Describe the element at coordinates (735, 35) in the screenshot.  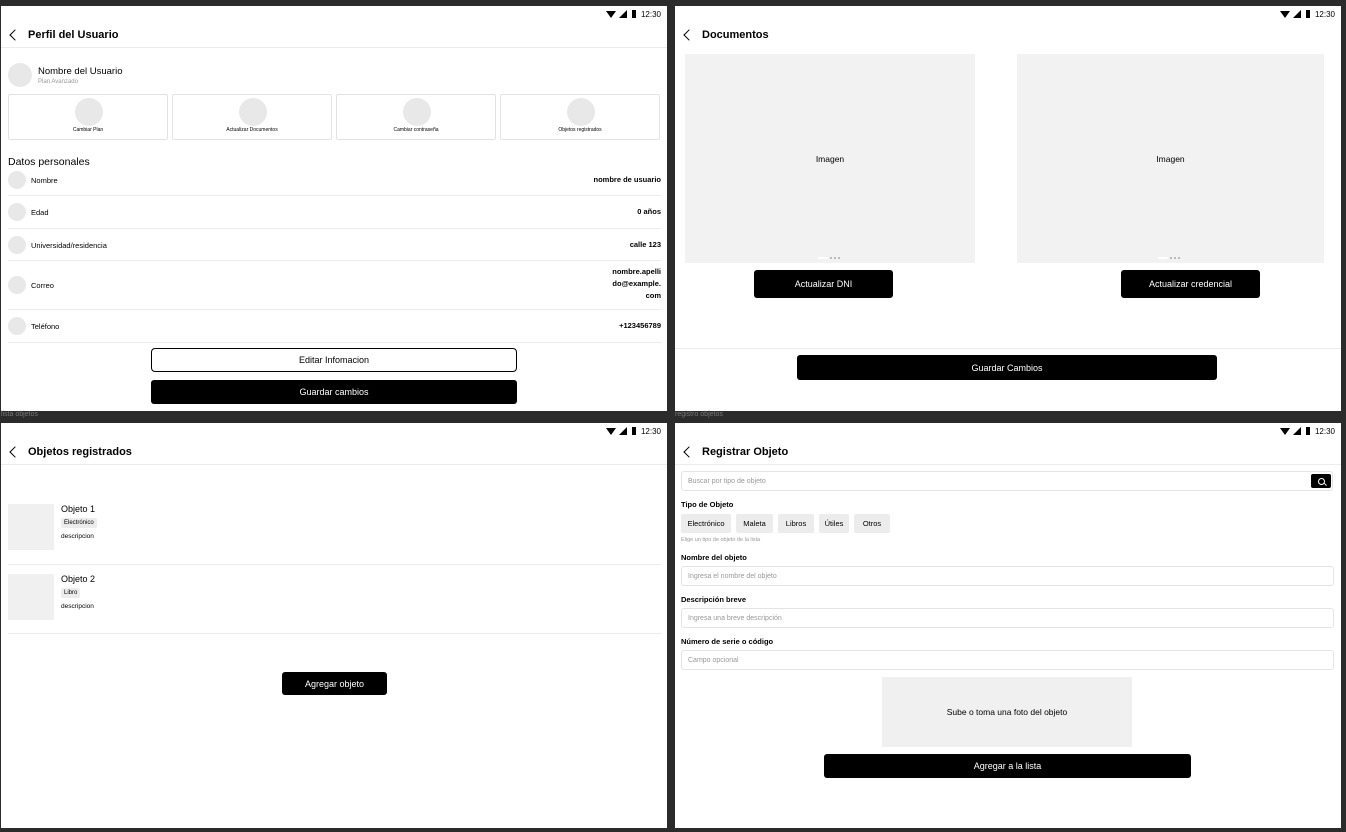
I see `page-title: Documentos` at that location.